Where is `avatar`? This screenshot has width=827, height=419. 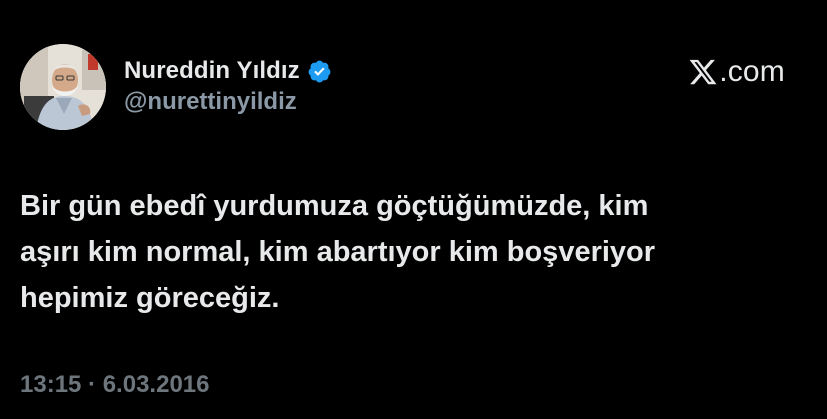 avatar is located at coordinates (63, 87).